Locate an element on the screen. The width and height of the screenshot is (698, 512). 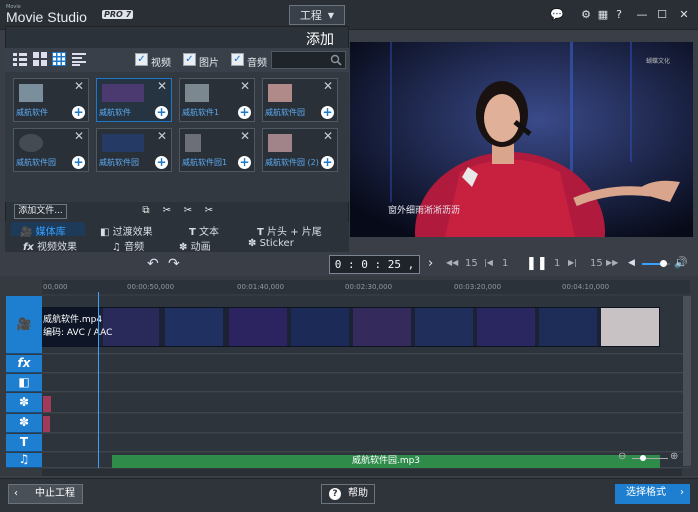
volume-slider-knob is located at coordinates (663, 263).